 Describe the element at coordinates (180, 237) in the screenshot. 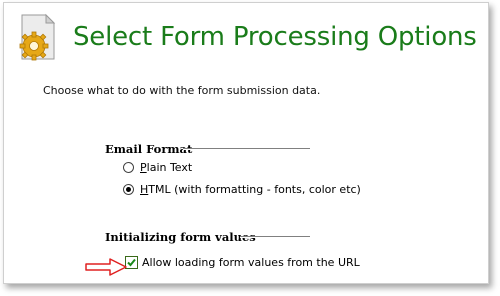

I see `initializing-heading: Initializing form values` at that location.